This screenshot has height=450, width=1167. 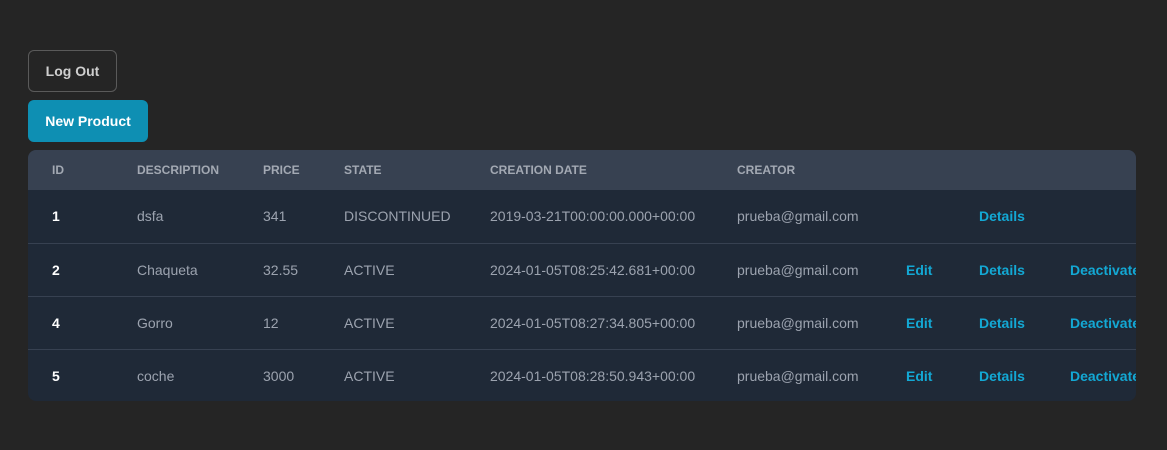 I want to click on cell-creation-date: 2024-01-05T08:25:42.681+00:00, so click(x=593, y=269).